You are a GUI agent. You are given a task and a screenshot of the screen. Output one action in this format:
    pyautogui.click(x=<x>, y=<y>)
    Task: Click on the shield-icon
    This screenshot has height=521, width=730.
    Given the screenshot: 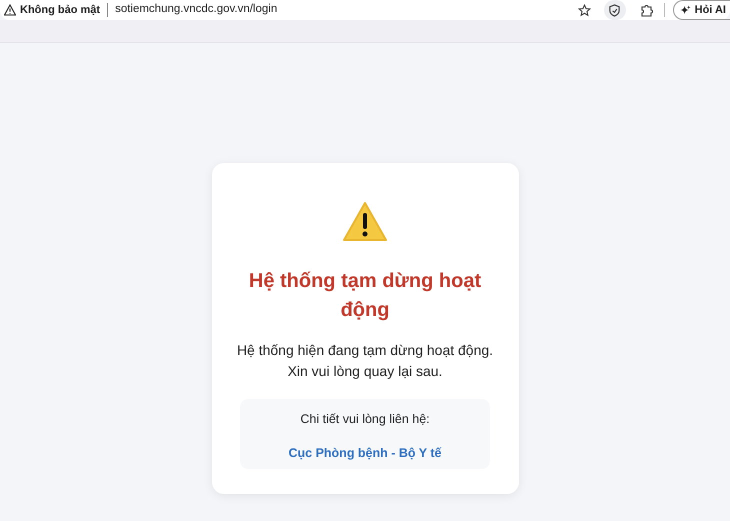 What is the action you would take?
    pyautogui.click(x=615, y=10)
    